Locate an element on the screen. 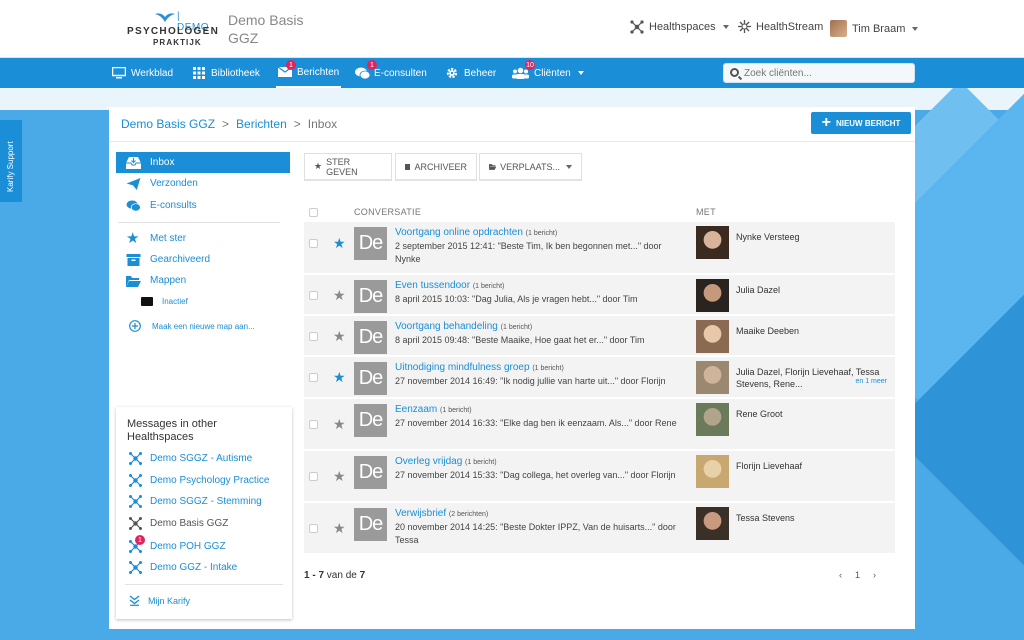  user-menu: Tim Braam is located at coordinates (874, 28).